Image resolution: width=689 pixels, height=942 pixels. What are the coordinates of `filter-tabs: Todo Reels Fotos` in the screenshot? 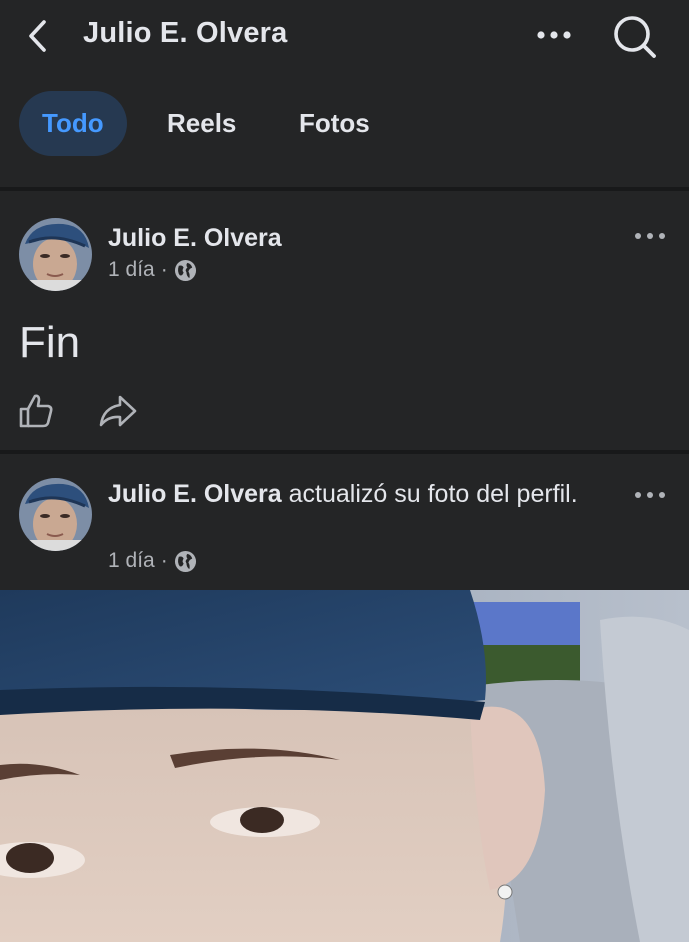 It's located at (344, 129).